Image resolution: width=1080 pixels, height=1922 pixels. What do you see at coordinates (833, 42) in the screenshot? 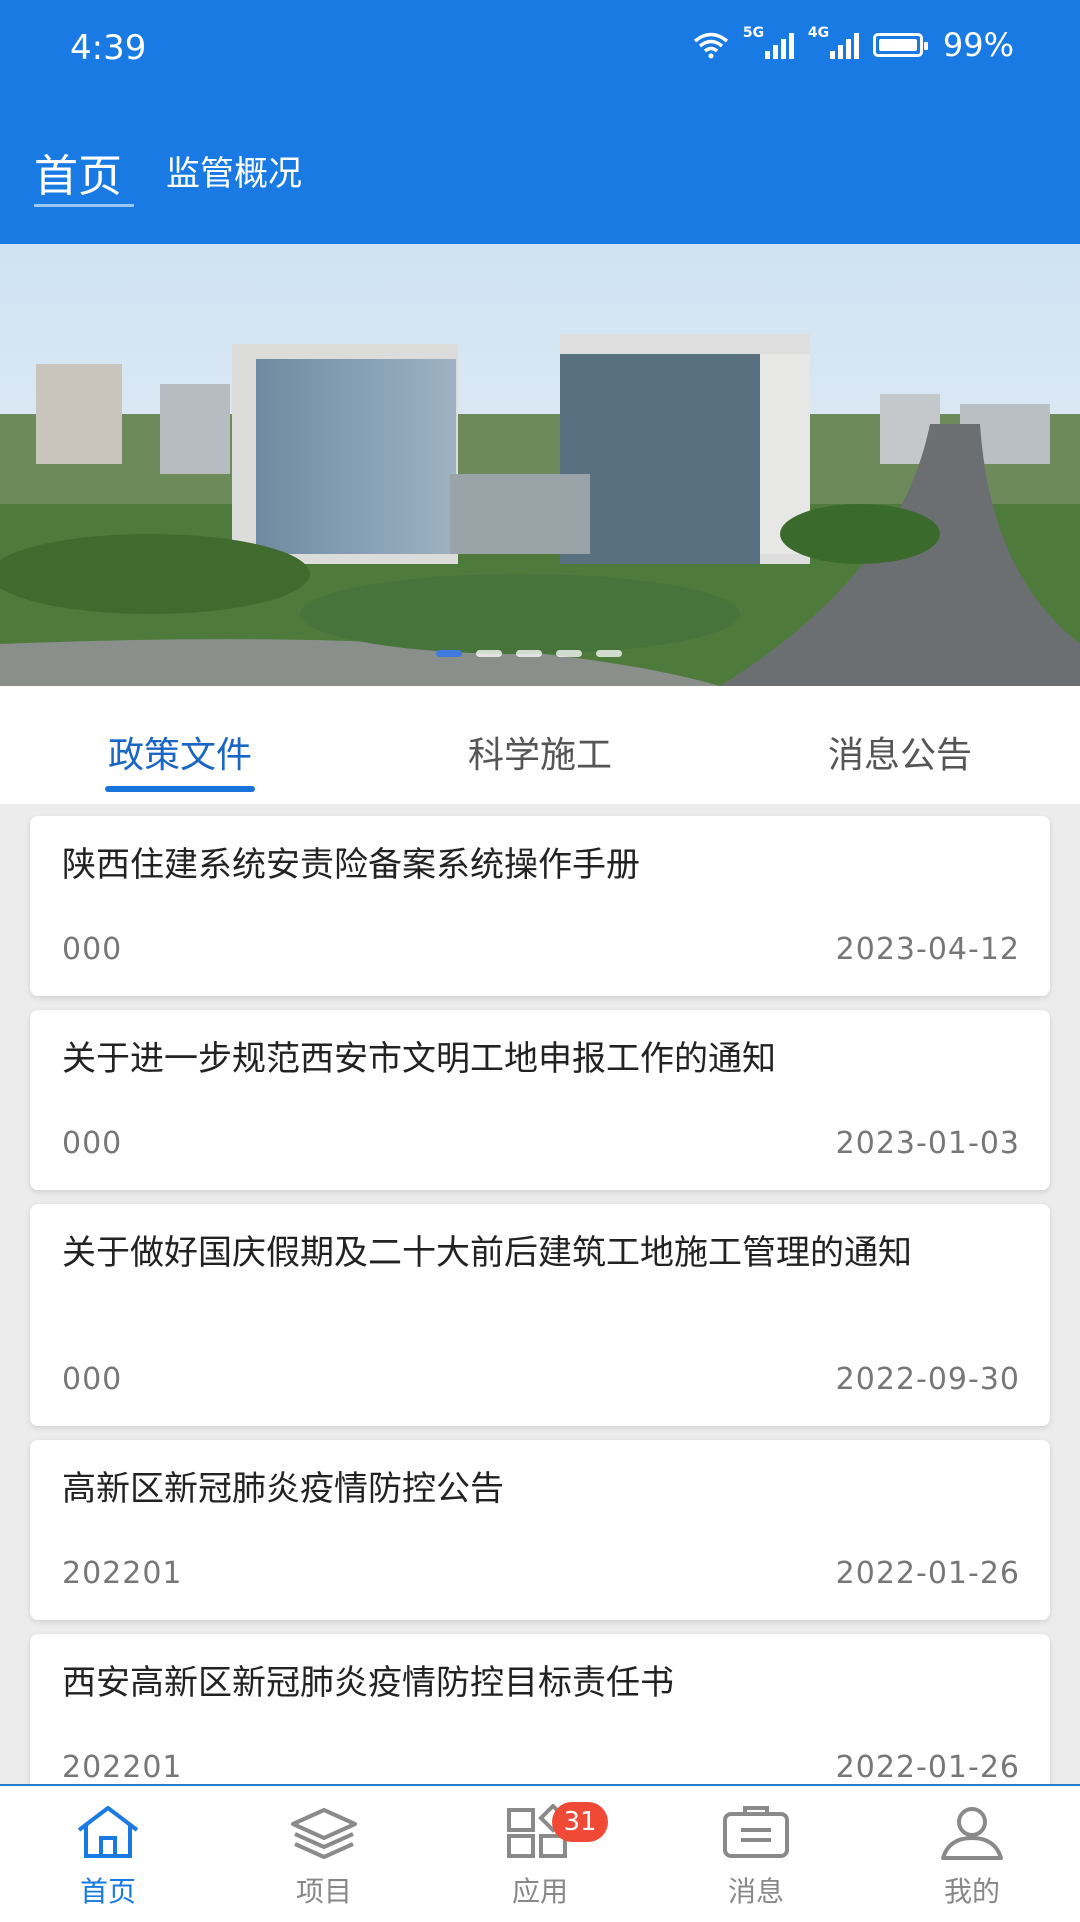
I see `signal-4g-icon: 4G` at bounding box center [833, 42].